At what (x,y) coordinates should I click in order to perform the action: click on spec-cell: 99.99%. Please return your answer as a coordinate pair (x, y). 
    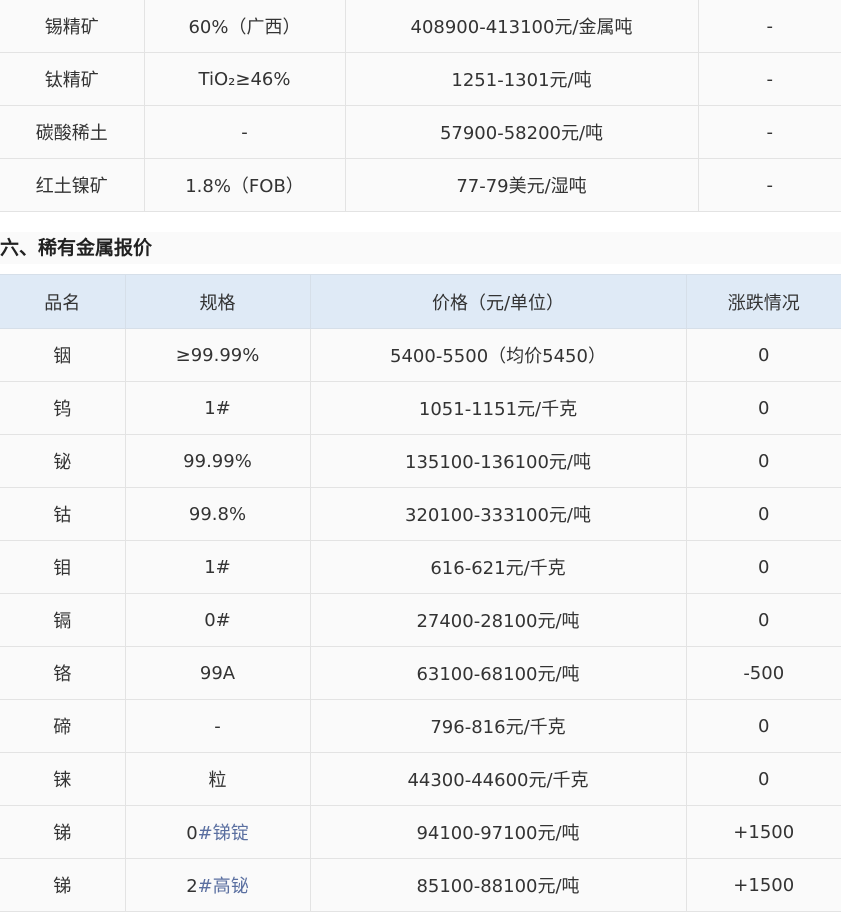
    Looking at the image, I should click on (217, 461).